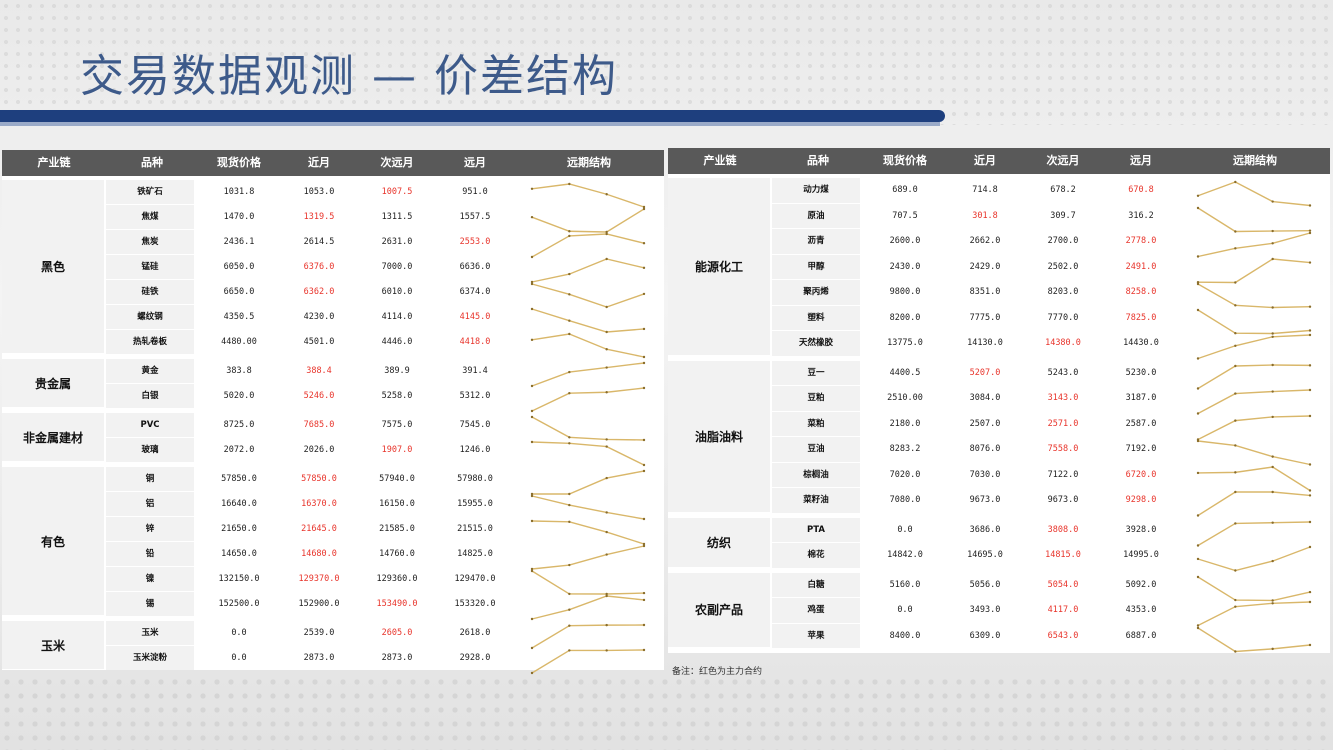 The image size is (1333, 750). I want to click on spot-price: 14650.0, so click(239, 554).